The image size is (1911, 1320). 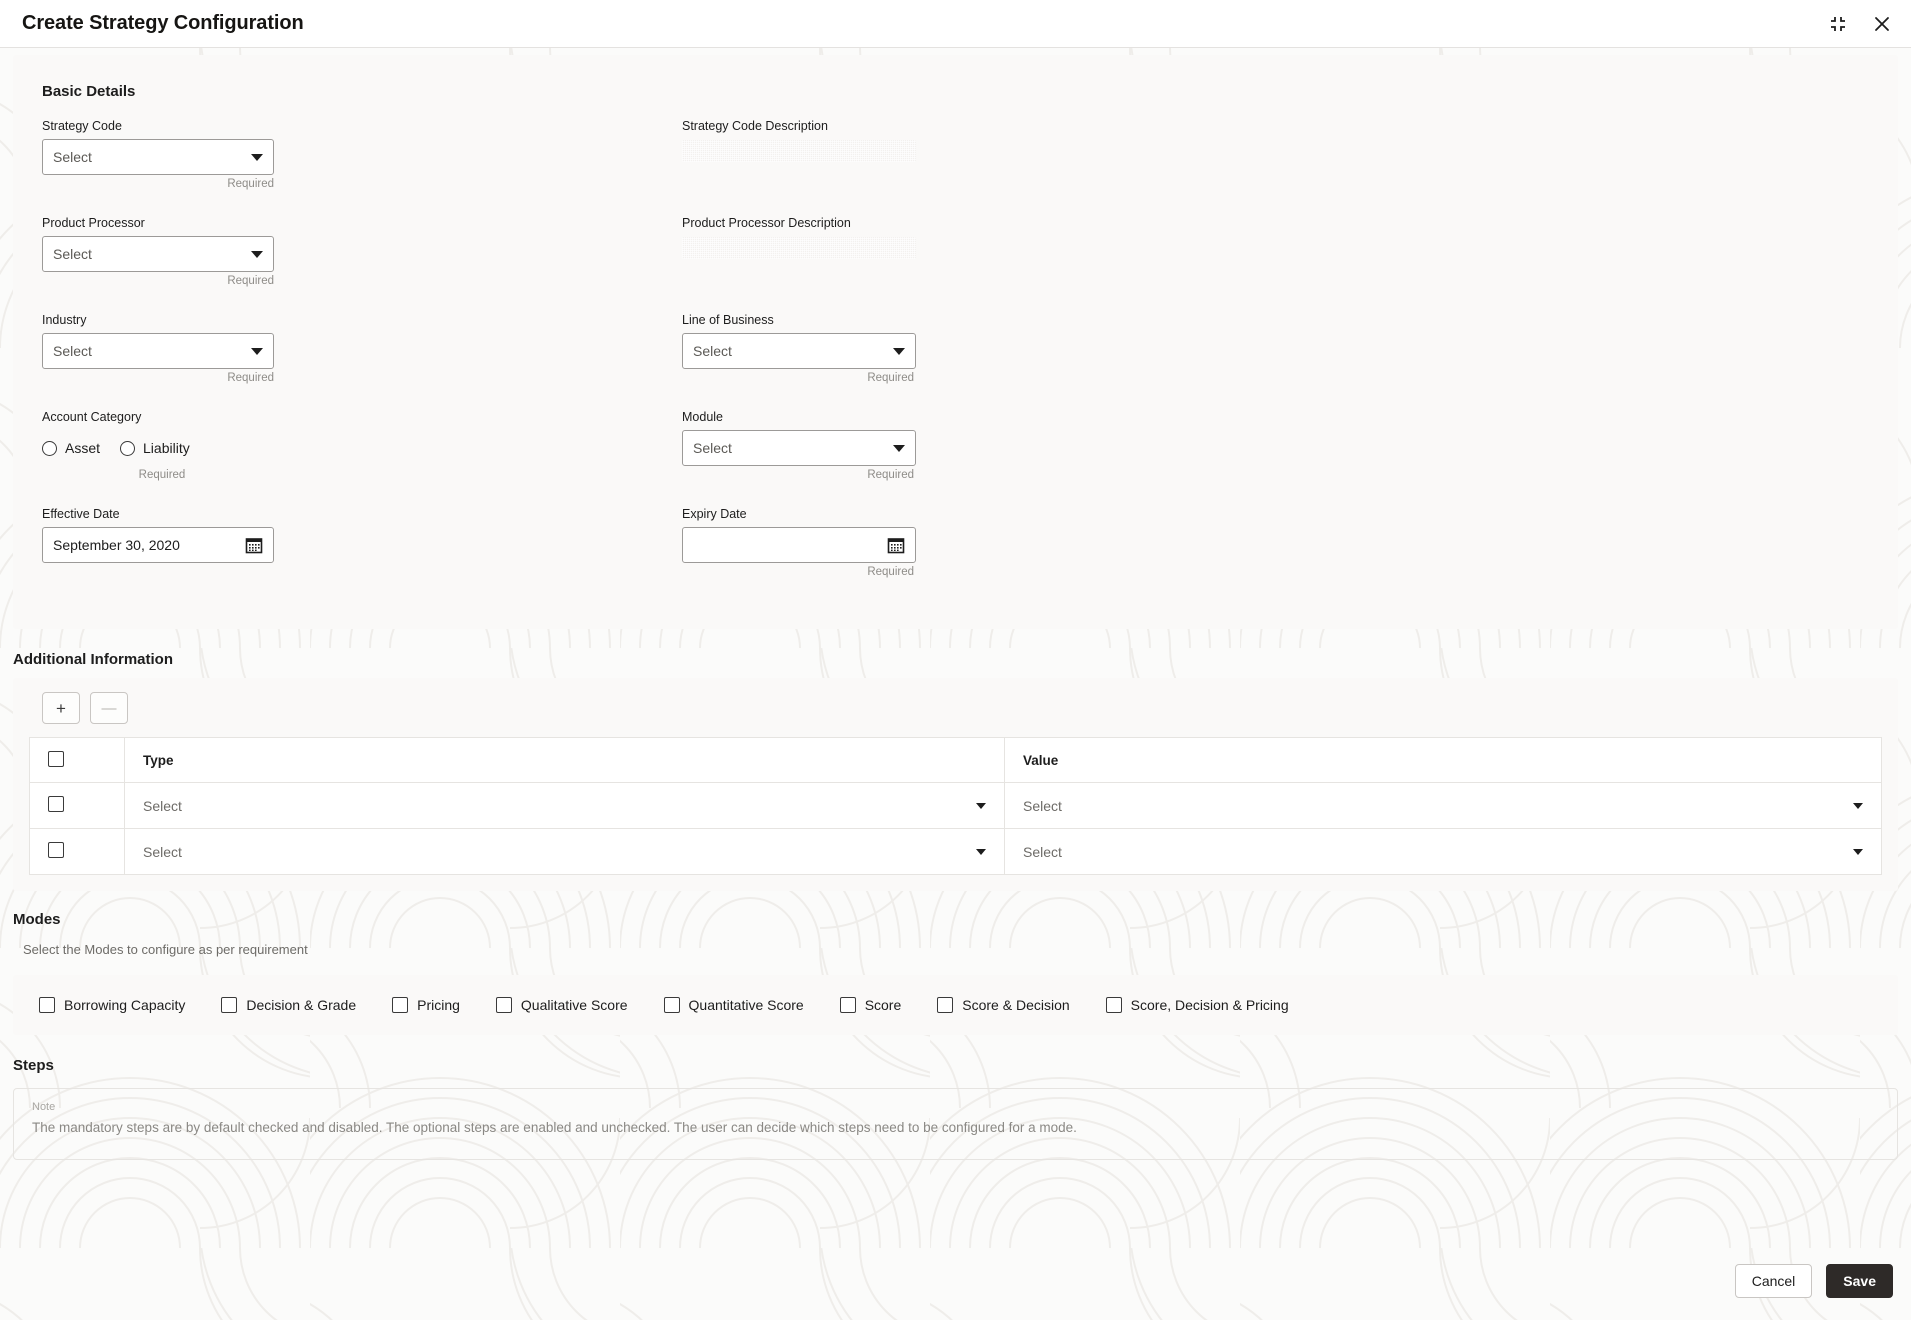 I want to click on additional-information-toolbar: + —, so click(x=955, y=707).